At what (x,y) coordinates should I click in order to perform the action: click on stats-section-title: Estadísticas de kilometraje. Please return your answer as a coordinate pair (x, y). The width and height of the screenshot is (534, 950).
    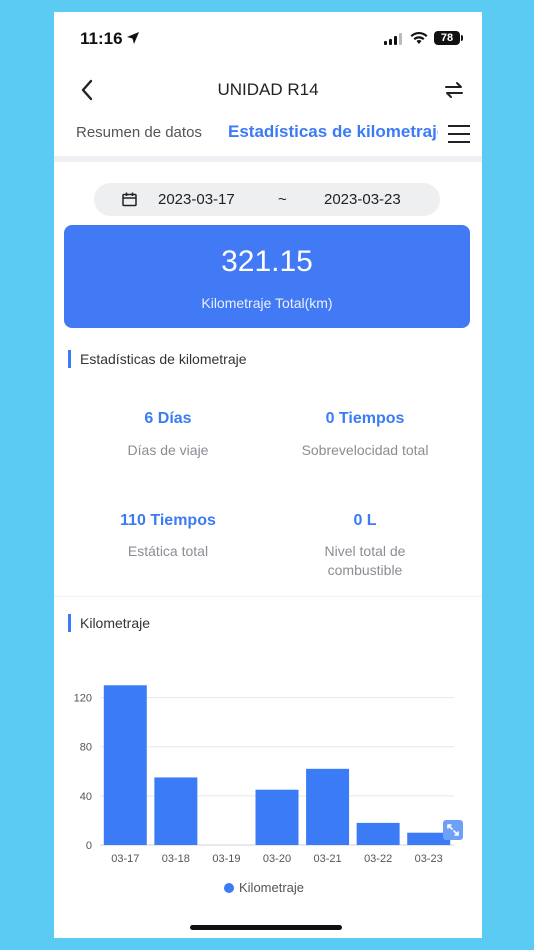
    Looking at the image, I should click on (163, 359).